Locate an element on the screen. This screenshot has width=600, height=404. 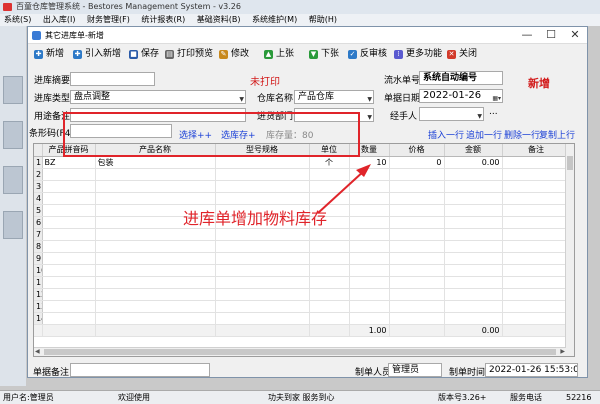
minimize-button: — is located at coordinates (527, 35).